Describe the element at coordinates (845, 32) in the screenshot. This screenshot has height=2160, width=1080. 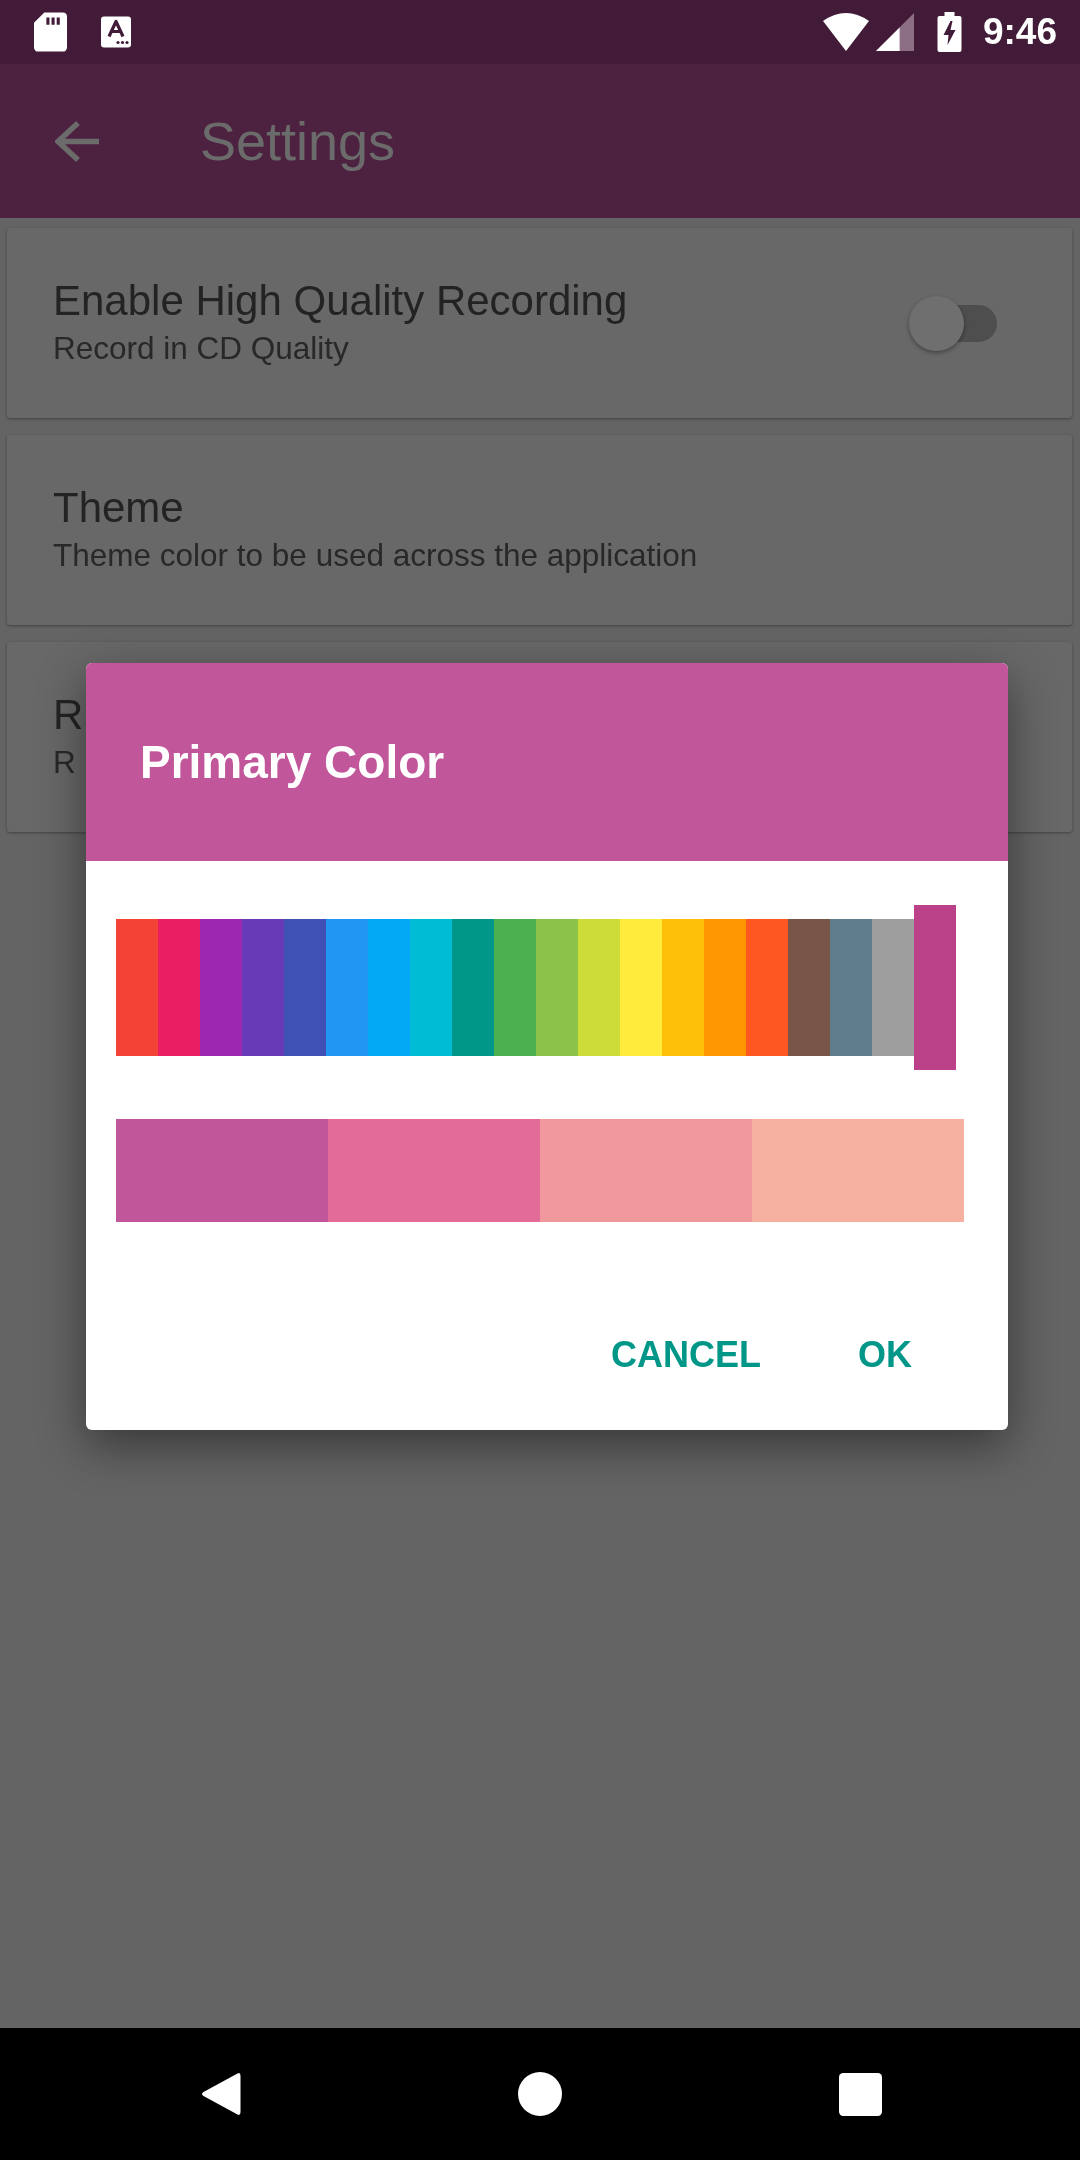
I see `wifi-icon` at that location.